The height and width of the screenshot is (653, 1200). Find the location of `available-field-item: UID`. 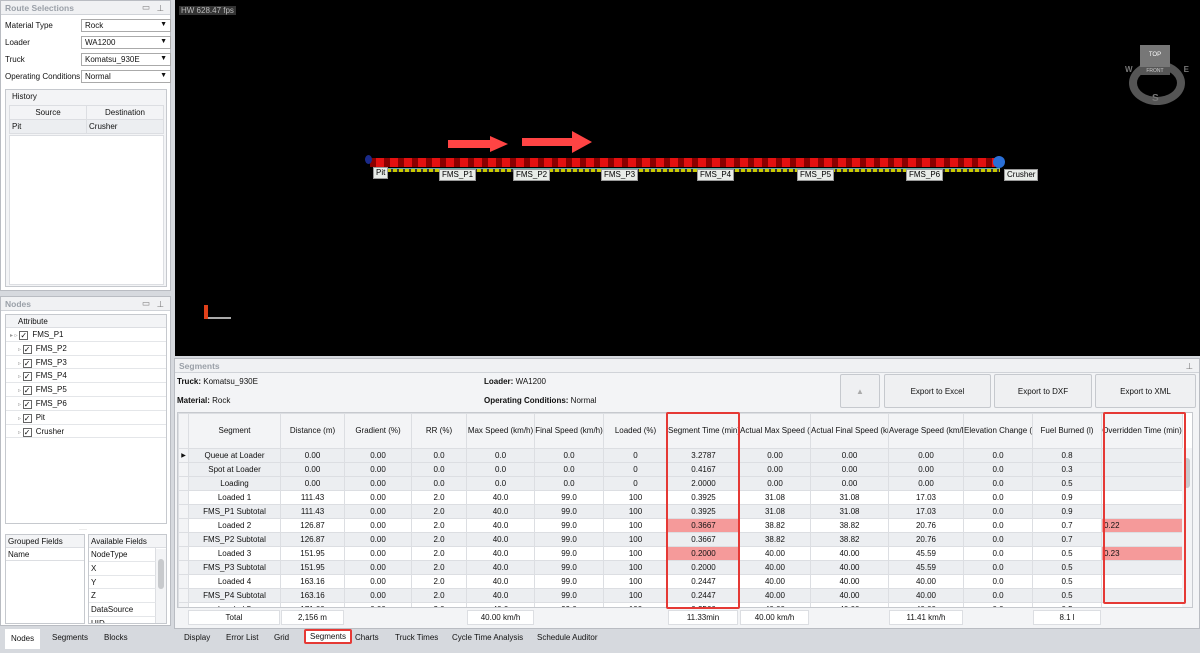

available-field-item: UID is located at coordinates (122, 619).